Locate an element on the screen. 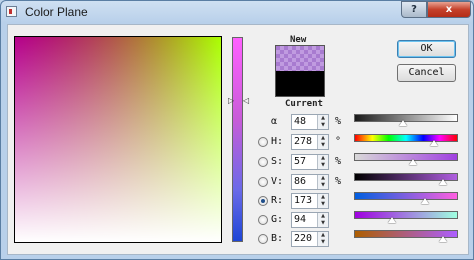 This screenshot has height=260, width=474. ok-button: OK is located at coordinates (426, 49).